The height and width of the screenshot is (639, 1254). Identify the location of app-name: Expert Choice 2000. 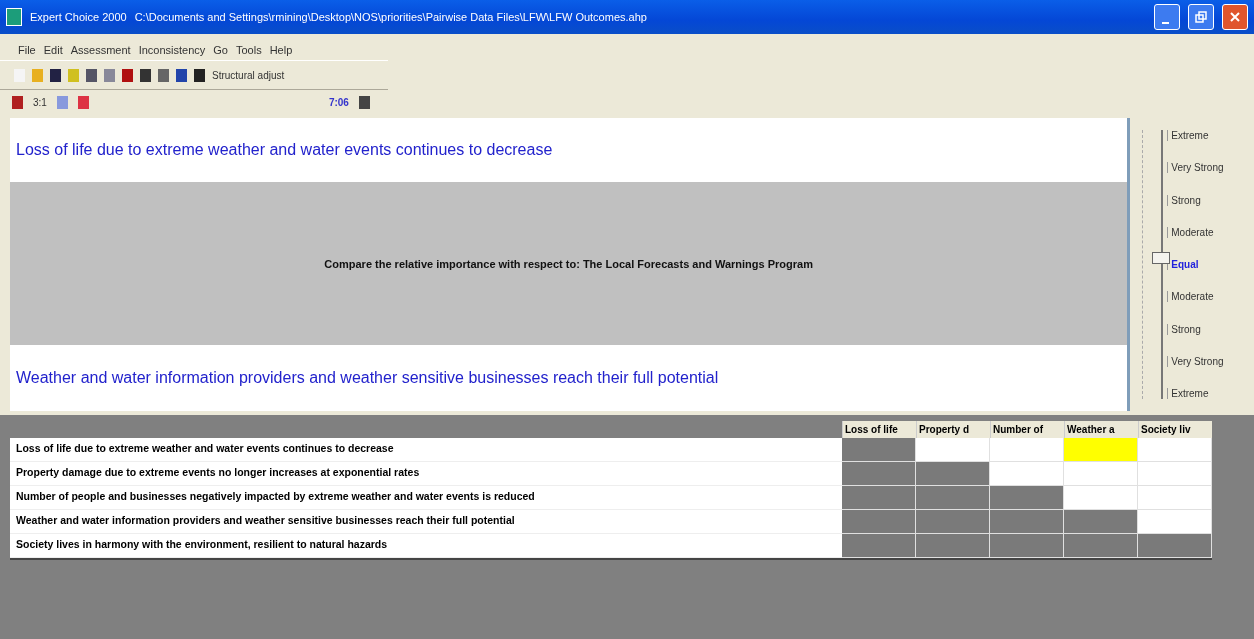
(78, 17).